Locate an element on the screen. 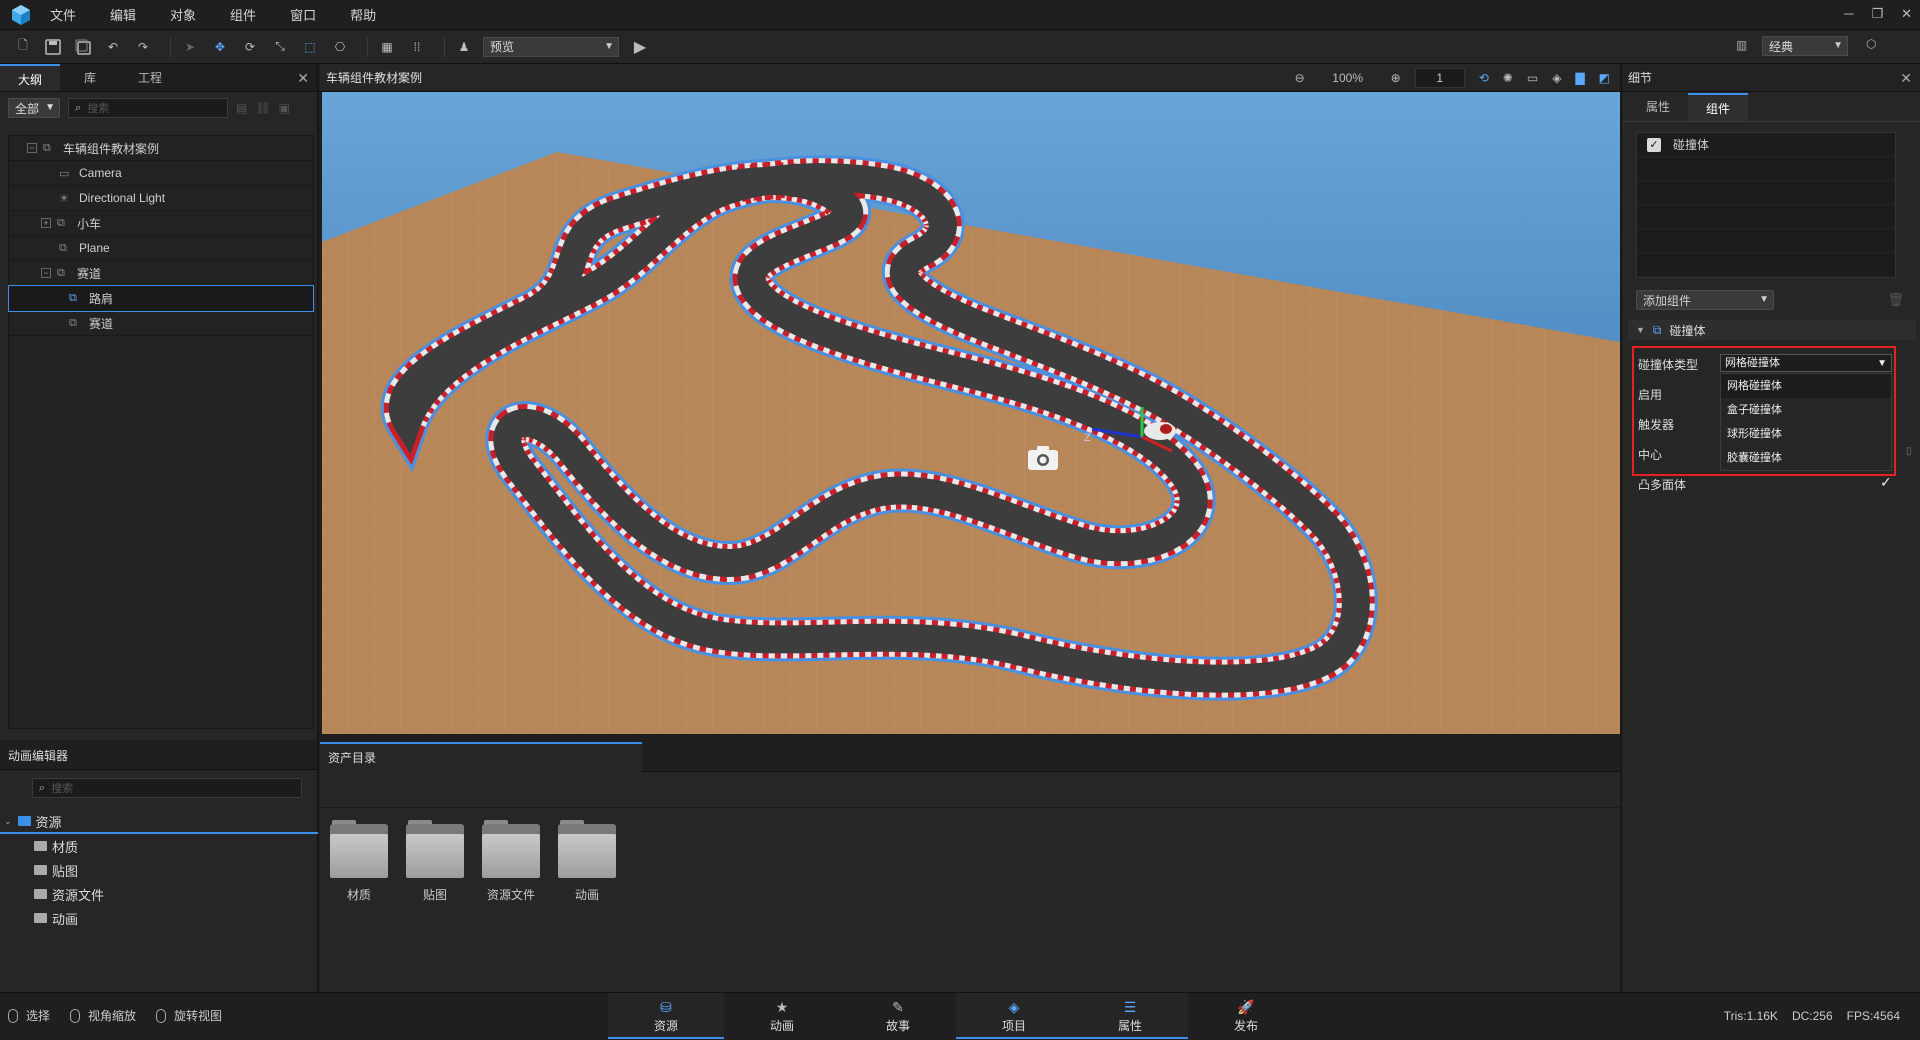  tab-project: 工程 is located at coordinates (150, 77).